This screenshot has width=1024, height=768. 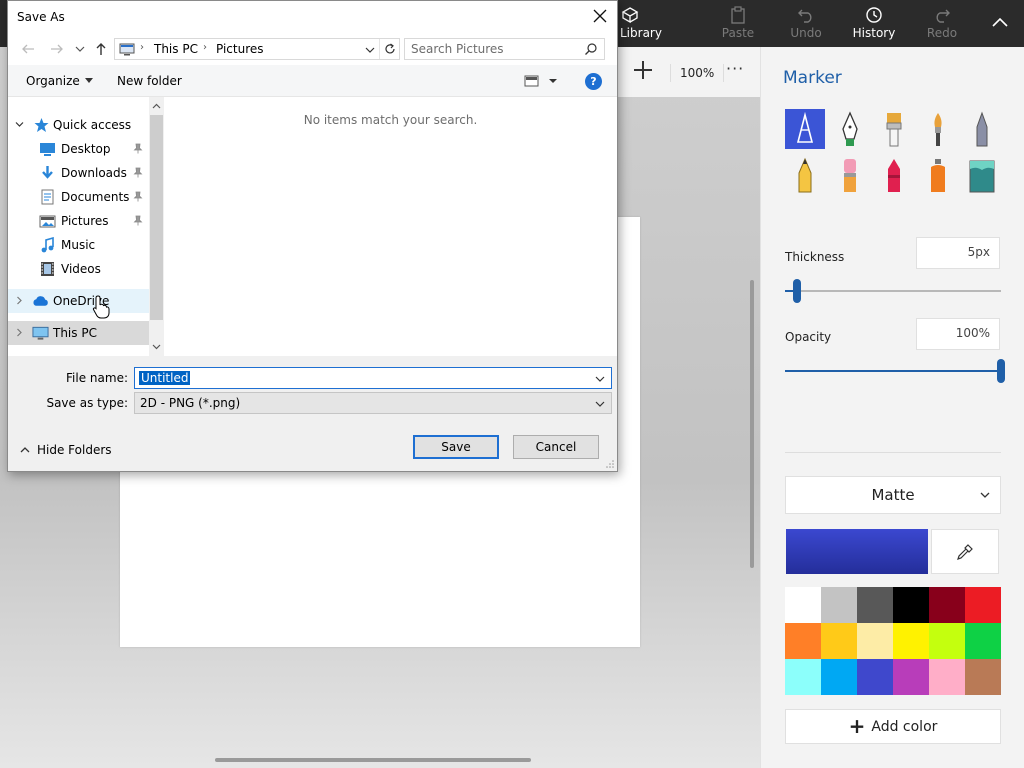 What do you see at coordinates (942, 25) in the screenshot?
I see `redo-button: Redo` at bounding box center [942, 25].